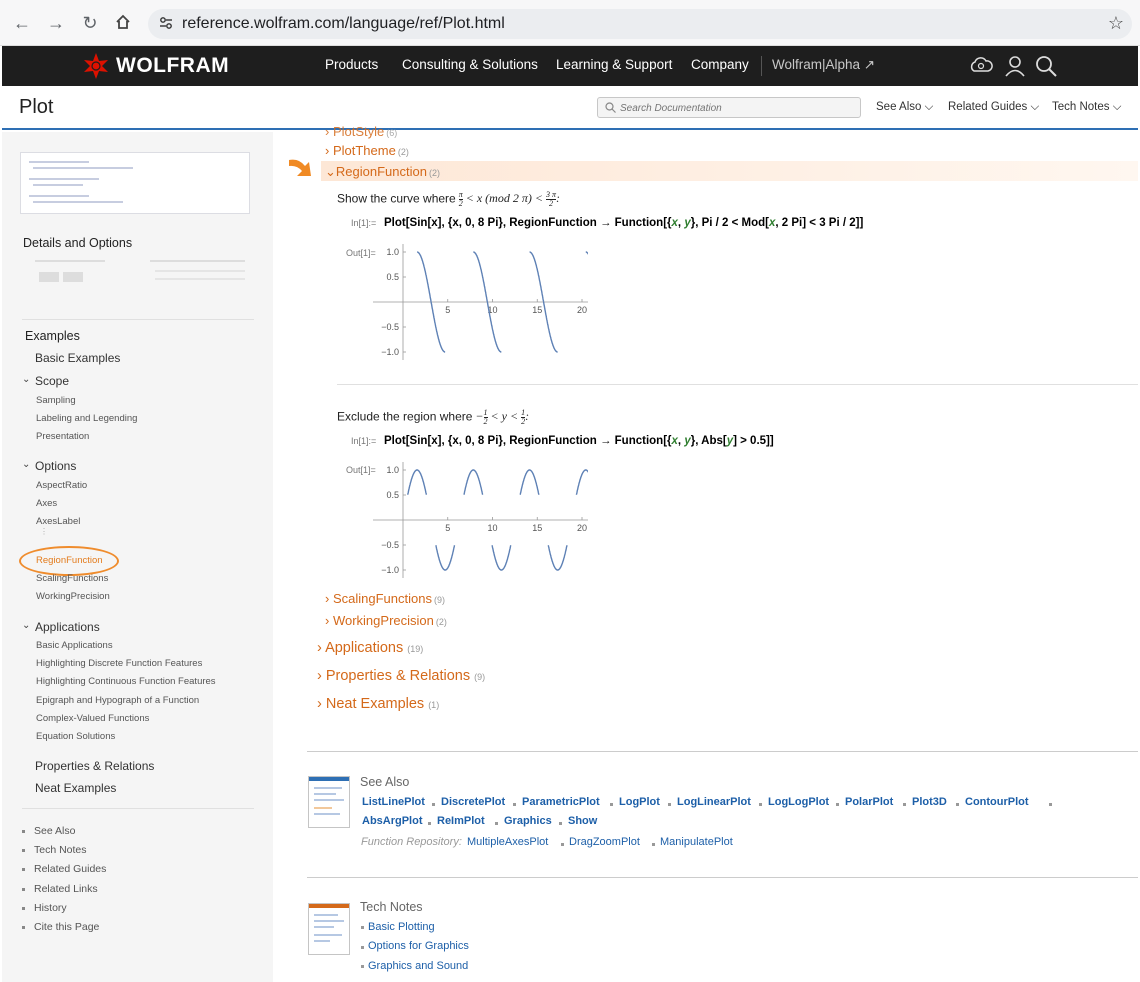  Describe the element at coordinates (22, 23) in the screenshot. I see `back-icon: ←` at that location.